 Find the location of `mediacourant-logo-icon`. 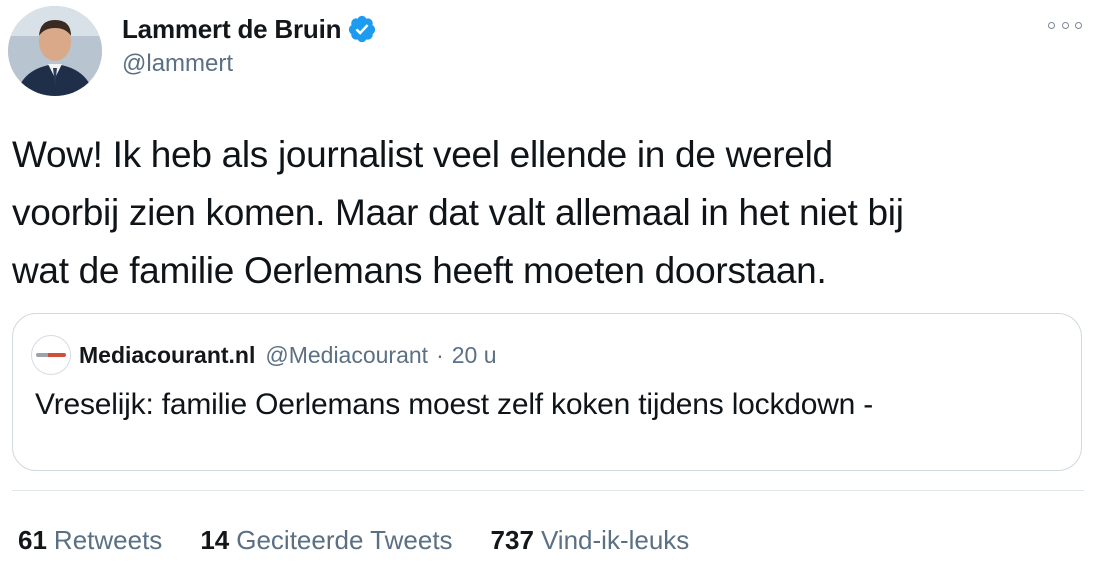

mediacourant-logo-icon is located at coordinates (51, 355).